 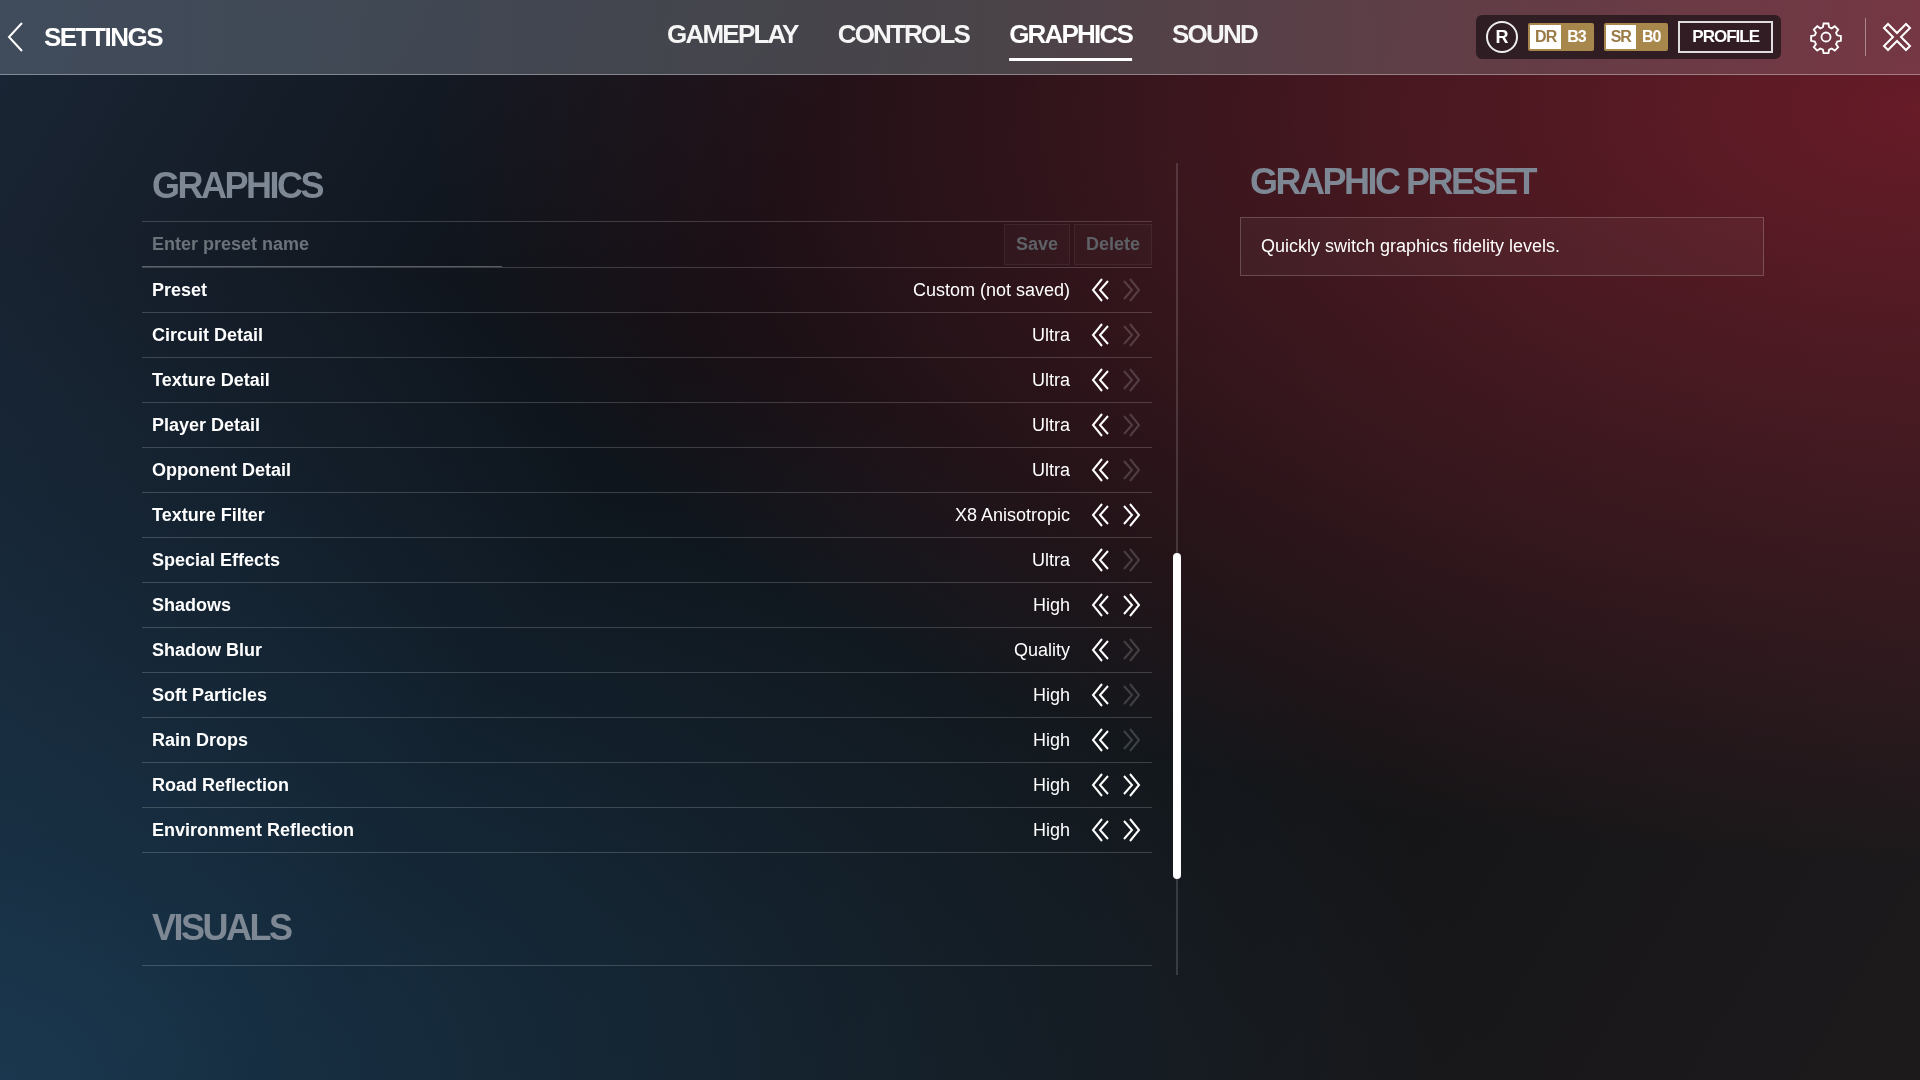 I want to click on close-button, so click(x=1897, y=37).